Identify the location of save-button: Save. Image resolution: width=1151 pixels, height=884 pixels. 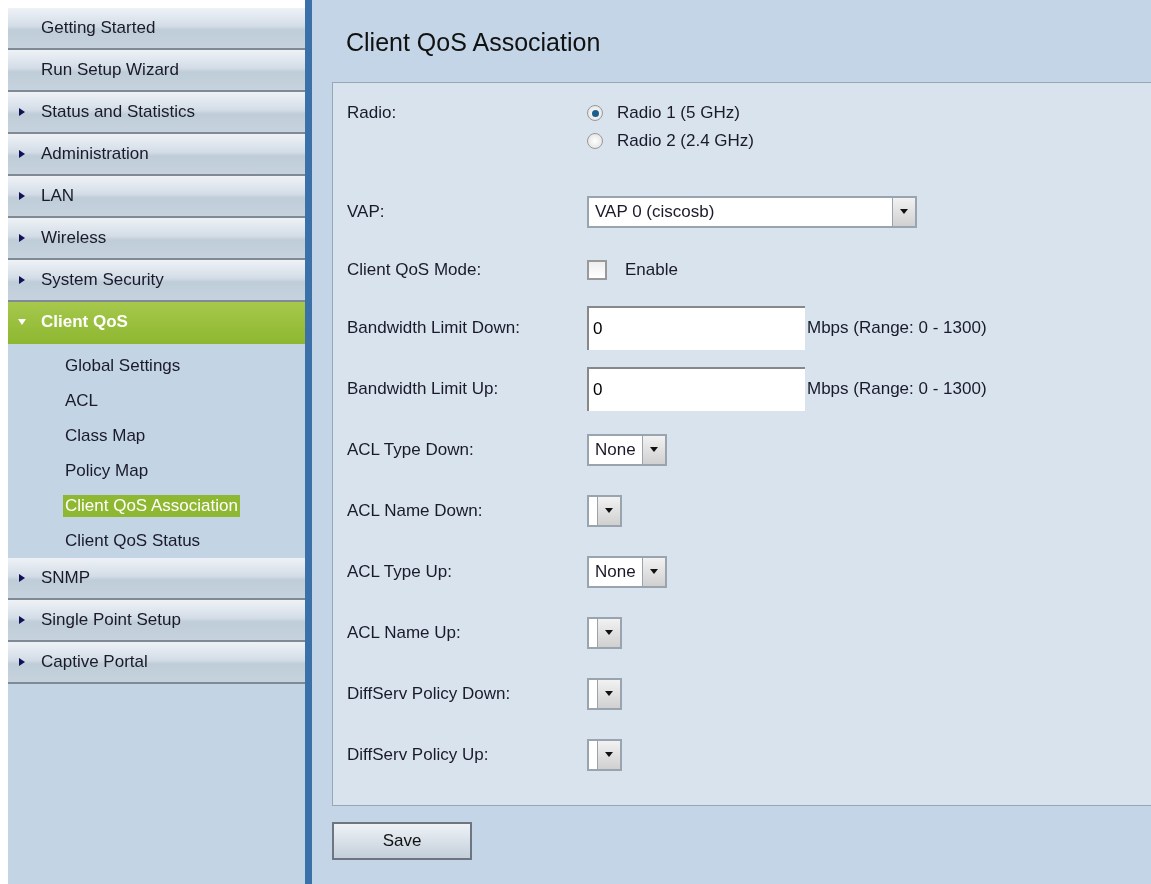
(402, 841).